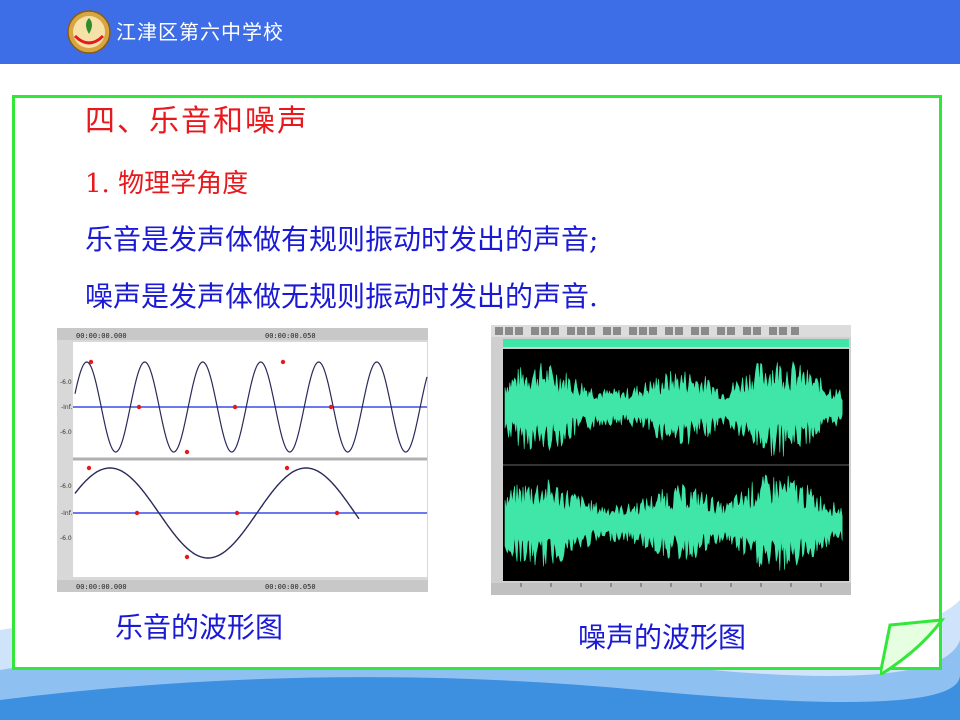 This screenshot has width=960, height=720. What do you see at coordinates (66, 432) in the screenshot?
I see `music-axis-label-3: -6.0` at bounding box center [66, 432].